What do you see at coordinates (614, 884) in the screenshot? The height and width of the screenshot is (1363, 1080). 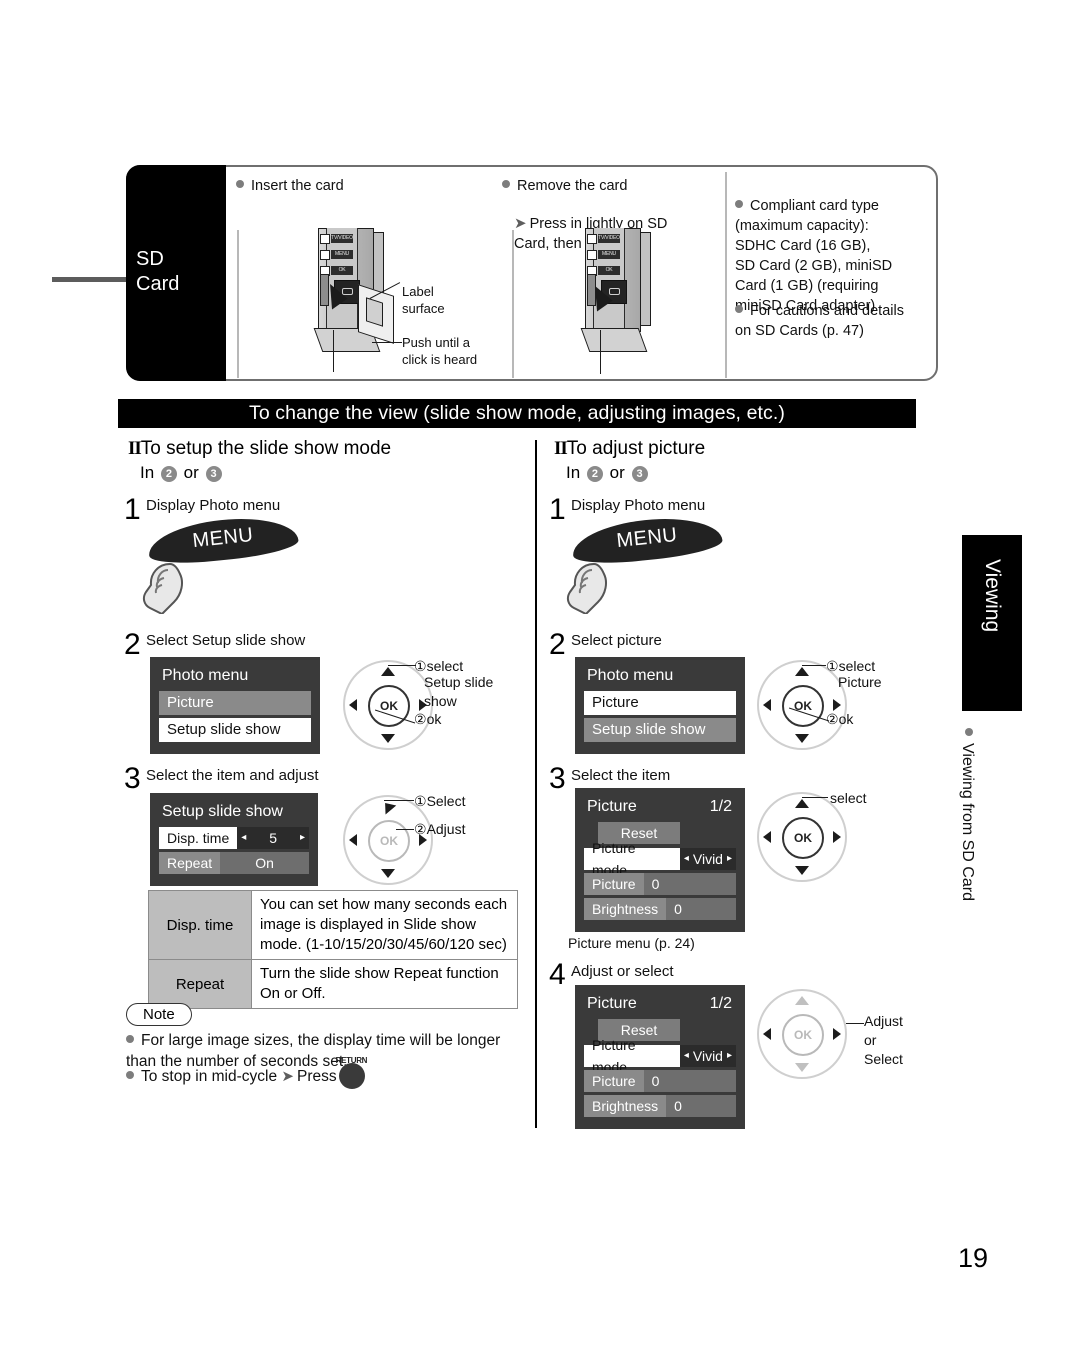 I see `osd-row-label: Picture` at bounding box center [614, 884].